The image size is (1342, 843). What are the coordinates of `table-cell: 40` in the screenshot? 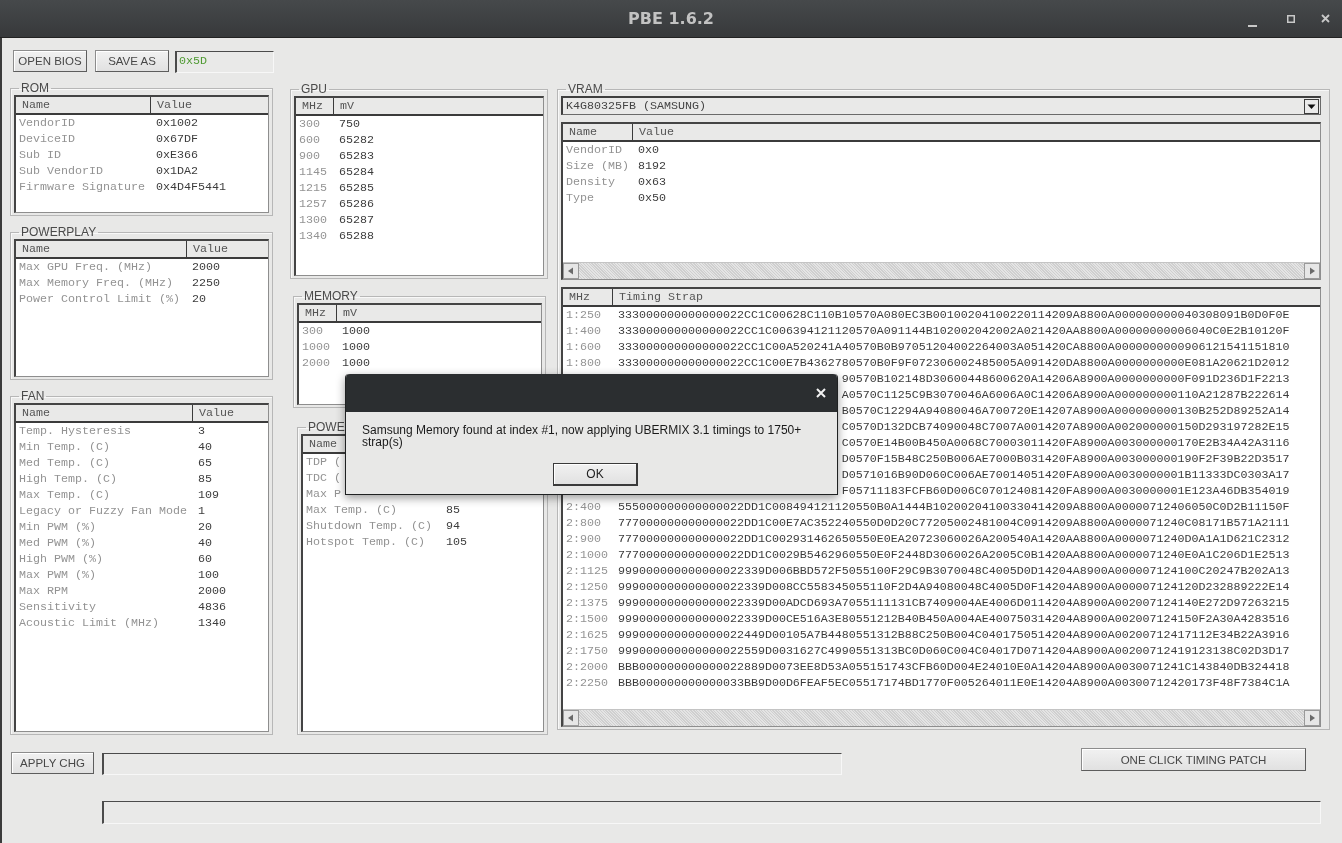 It's located at (205, 447).